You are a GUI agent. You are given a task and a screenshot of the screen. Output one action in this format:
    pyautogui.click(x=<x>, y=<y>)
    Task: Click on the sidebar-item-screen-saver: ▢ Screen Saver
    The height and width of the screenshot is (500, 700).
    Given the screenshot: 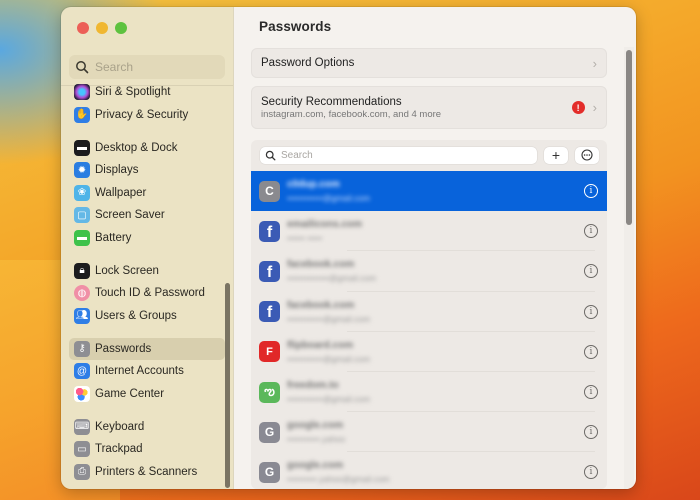 What is the action you would take?
    pyautogui.click(x=147, y=215)
    